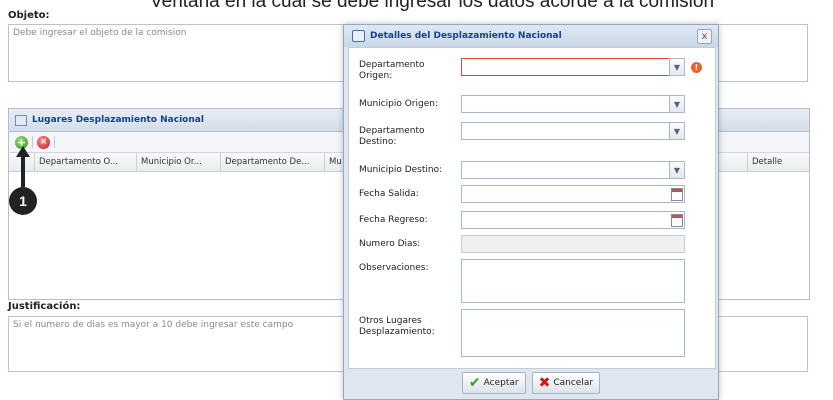 This screenshot has width=833, height=400. I want to click on aceptar-label: Aceptar, so click(501, 383).